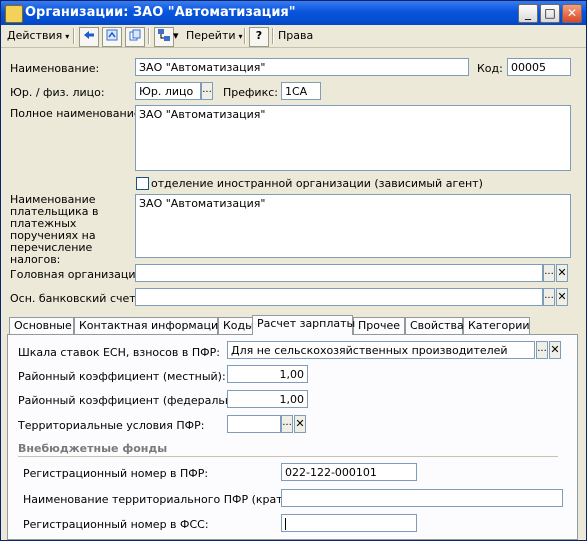 This screenshot has height=541, width=587. What do you see at coordinates (379, 325) in the screenshot?
I see `tab-other: Прочее` at bounding box center [379, 325].